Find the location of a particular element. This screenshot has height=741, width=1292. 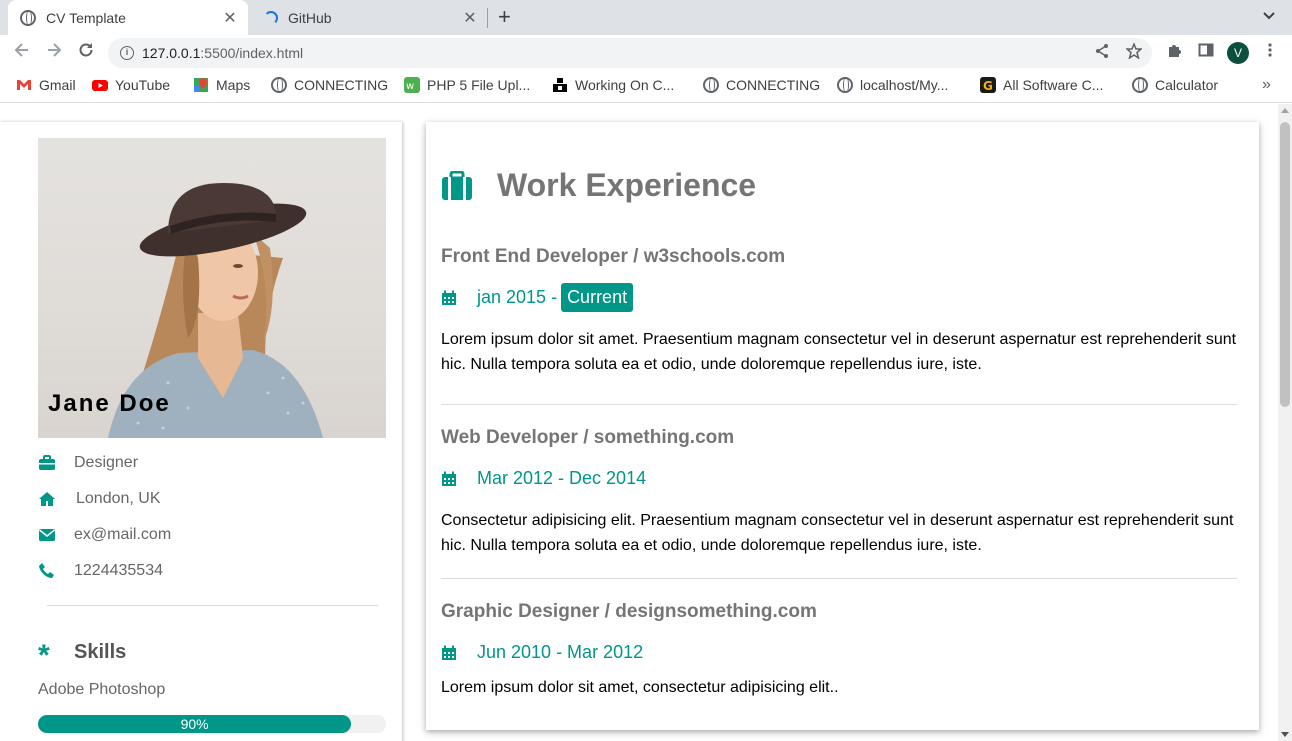

reload-icon is located at coordinates (86, 52).